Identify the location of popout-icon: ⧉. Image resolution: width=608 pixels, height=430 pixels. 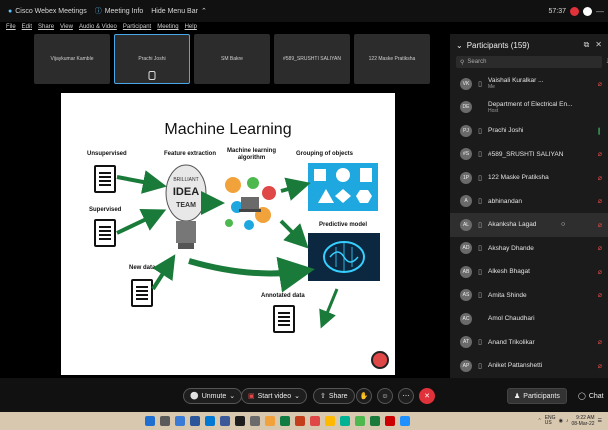
(587, 45).